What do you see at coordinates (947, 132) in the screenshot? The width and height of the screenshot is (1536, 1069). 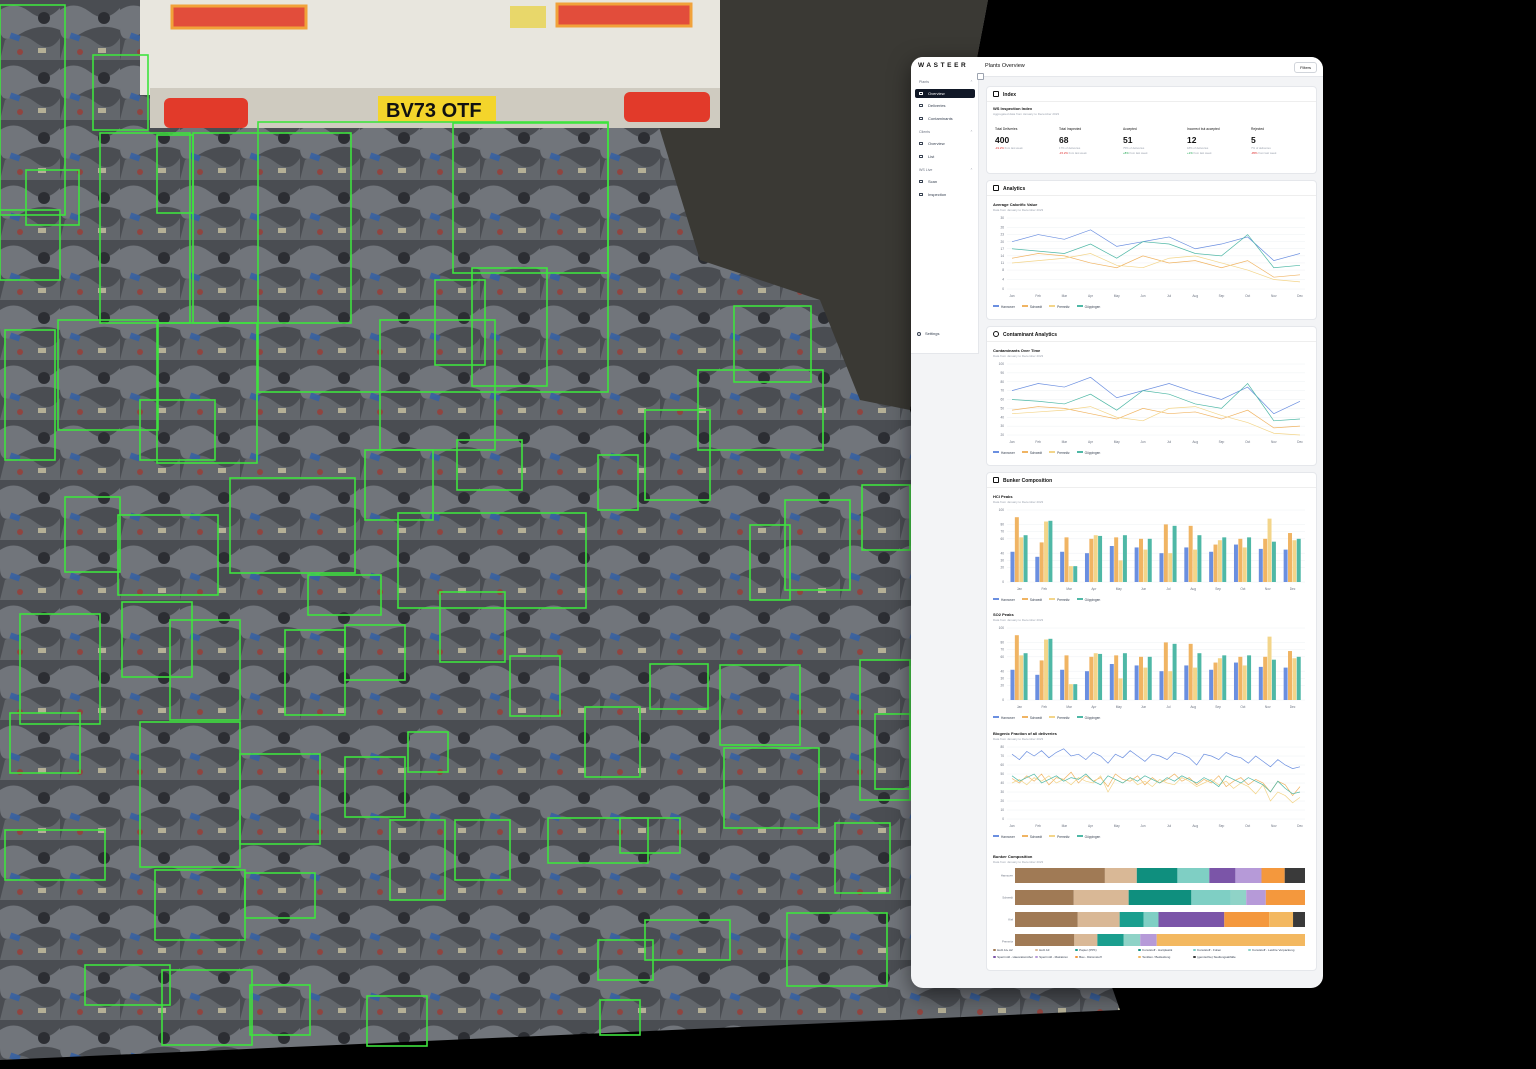 I see `sidebar-group-clients: Clients ⌃` at bounding box center [947, 132].